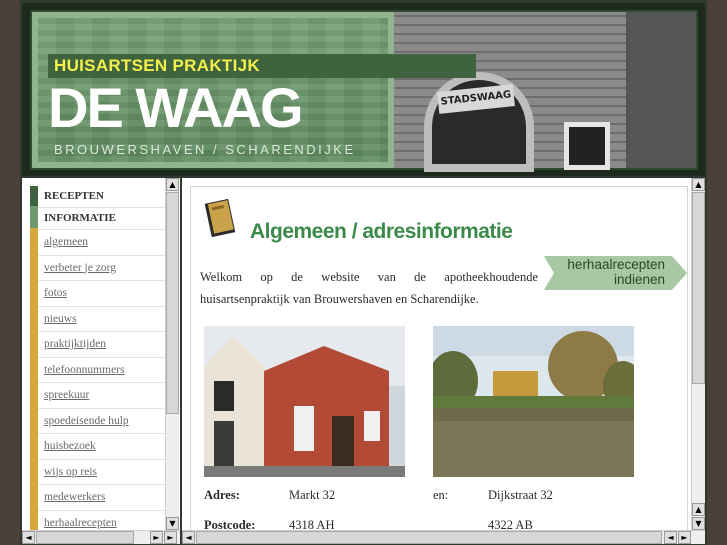 This screenshot has width=727, height=545. I want to click on cta-line2: indienen, so click(639, 279).